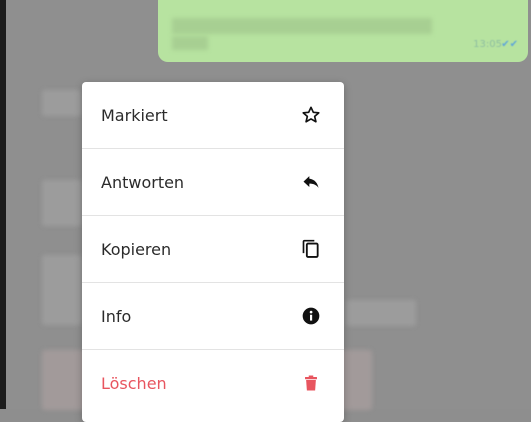  What do you see at coordinates (311, 249) in the screenshot?
I see `copy-icon` at bounding box center [311, 249].